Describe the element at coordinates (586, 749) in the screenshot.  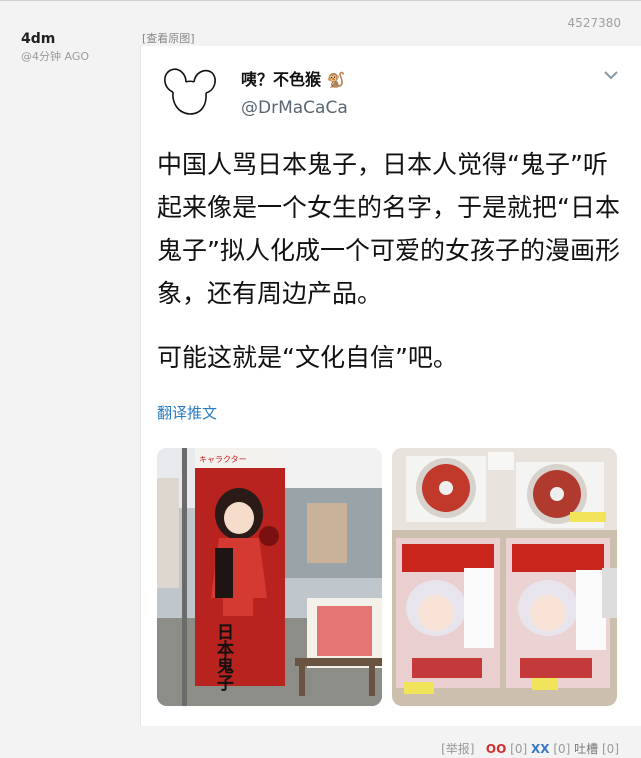
I see `comment-button: 吐槽` at that location.